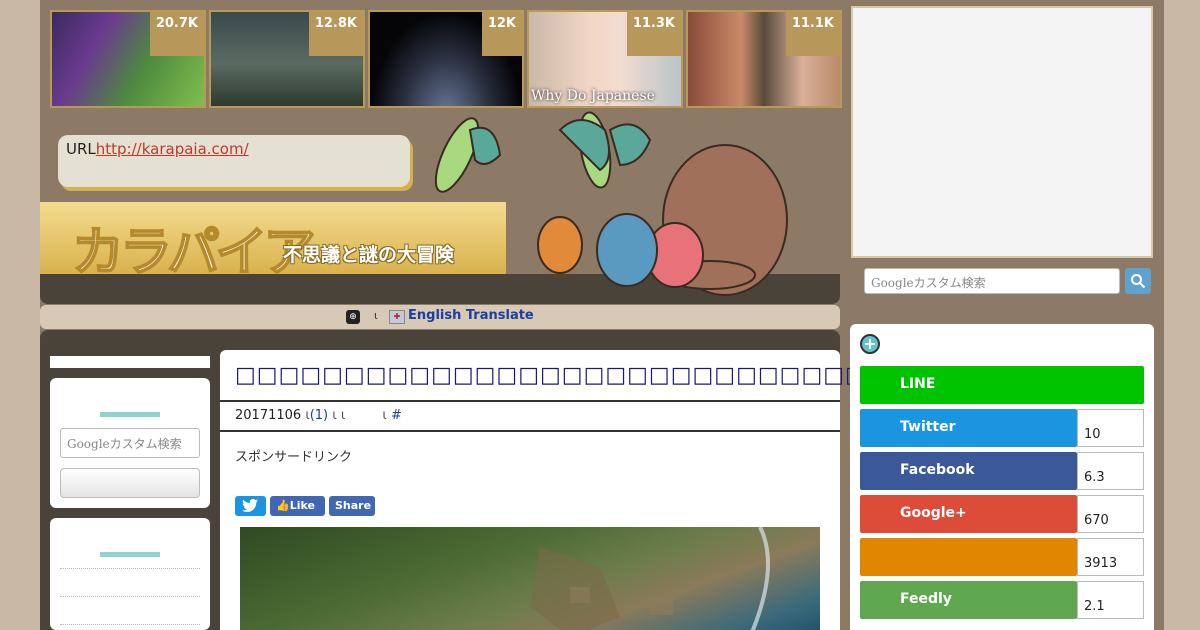 Image resolution: width=1200 pixels, height=630 pixels. I want to click on facebook-count: 6.3, so click(1110, 471).